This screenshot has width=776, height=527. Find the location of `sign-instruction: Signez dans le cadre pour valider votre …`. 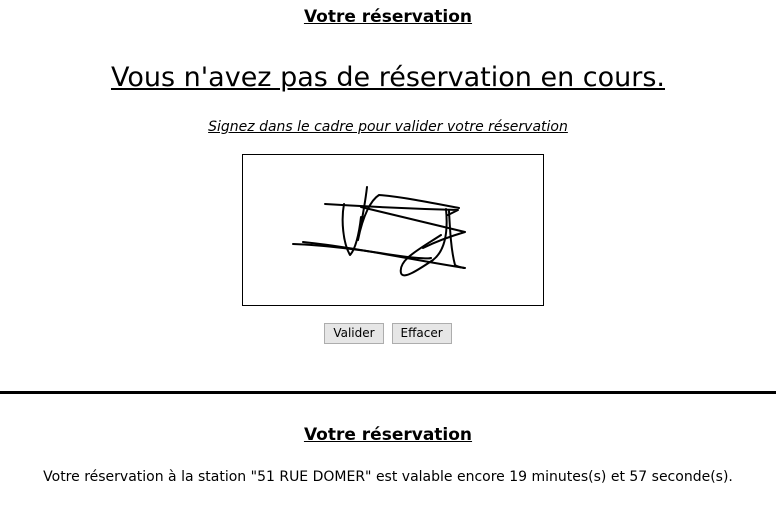

sign-instruction: Signez dans le cadre pour valider votre … is located at coordinates (388, 127).